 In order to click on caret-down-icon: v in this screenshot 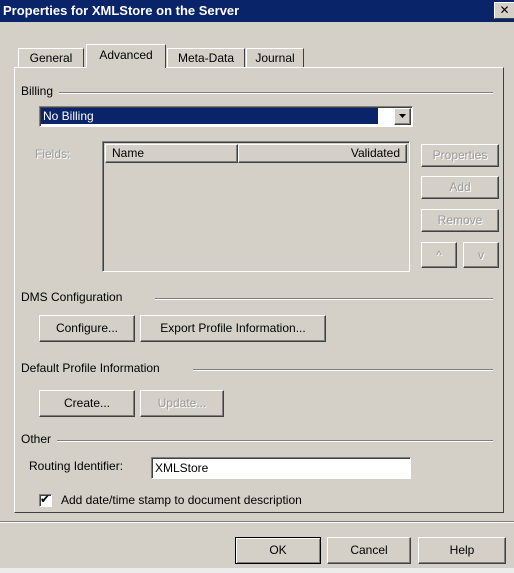, I will do `click(481, 255)`.